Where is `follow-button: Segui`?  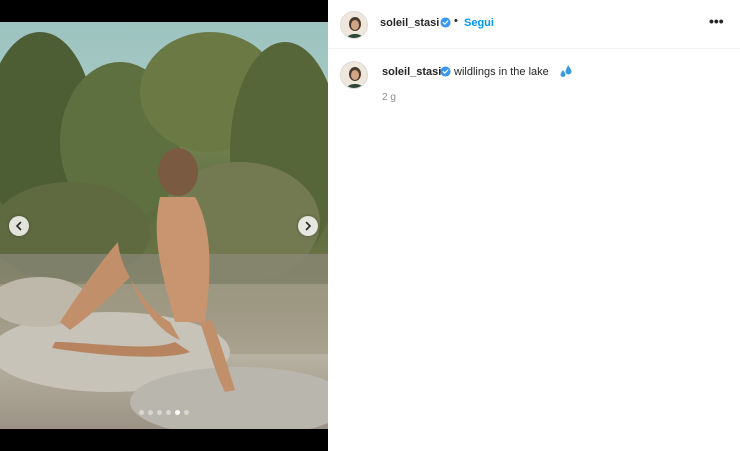
follow-button: Segui is located at coordinates (479, 23).